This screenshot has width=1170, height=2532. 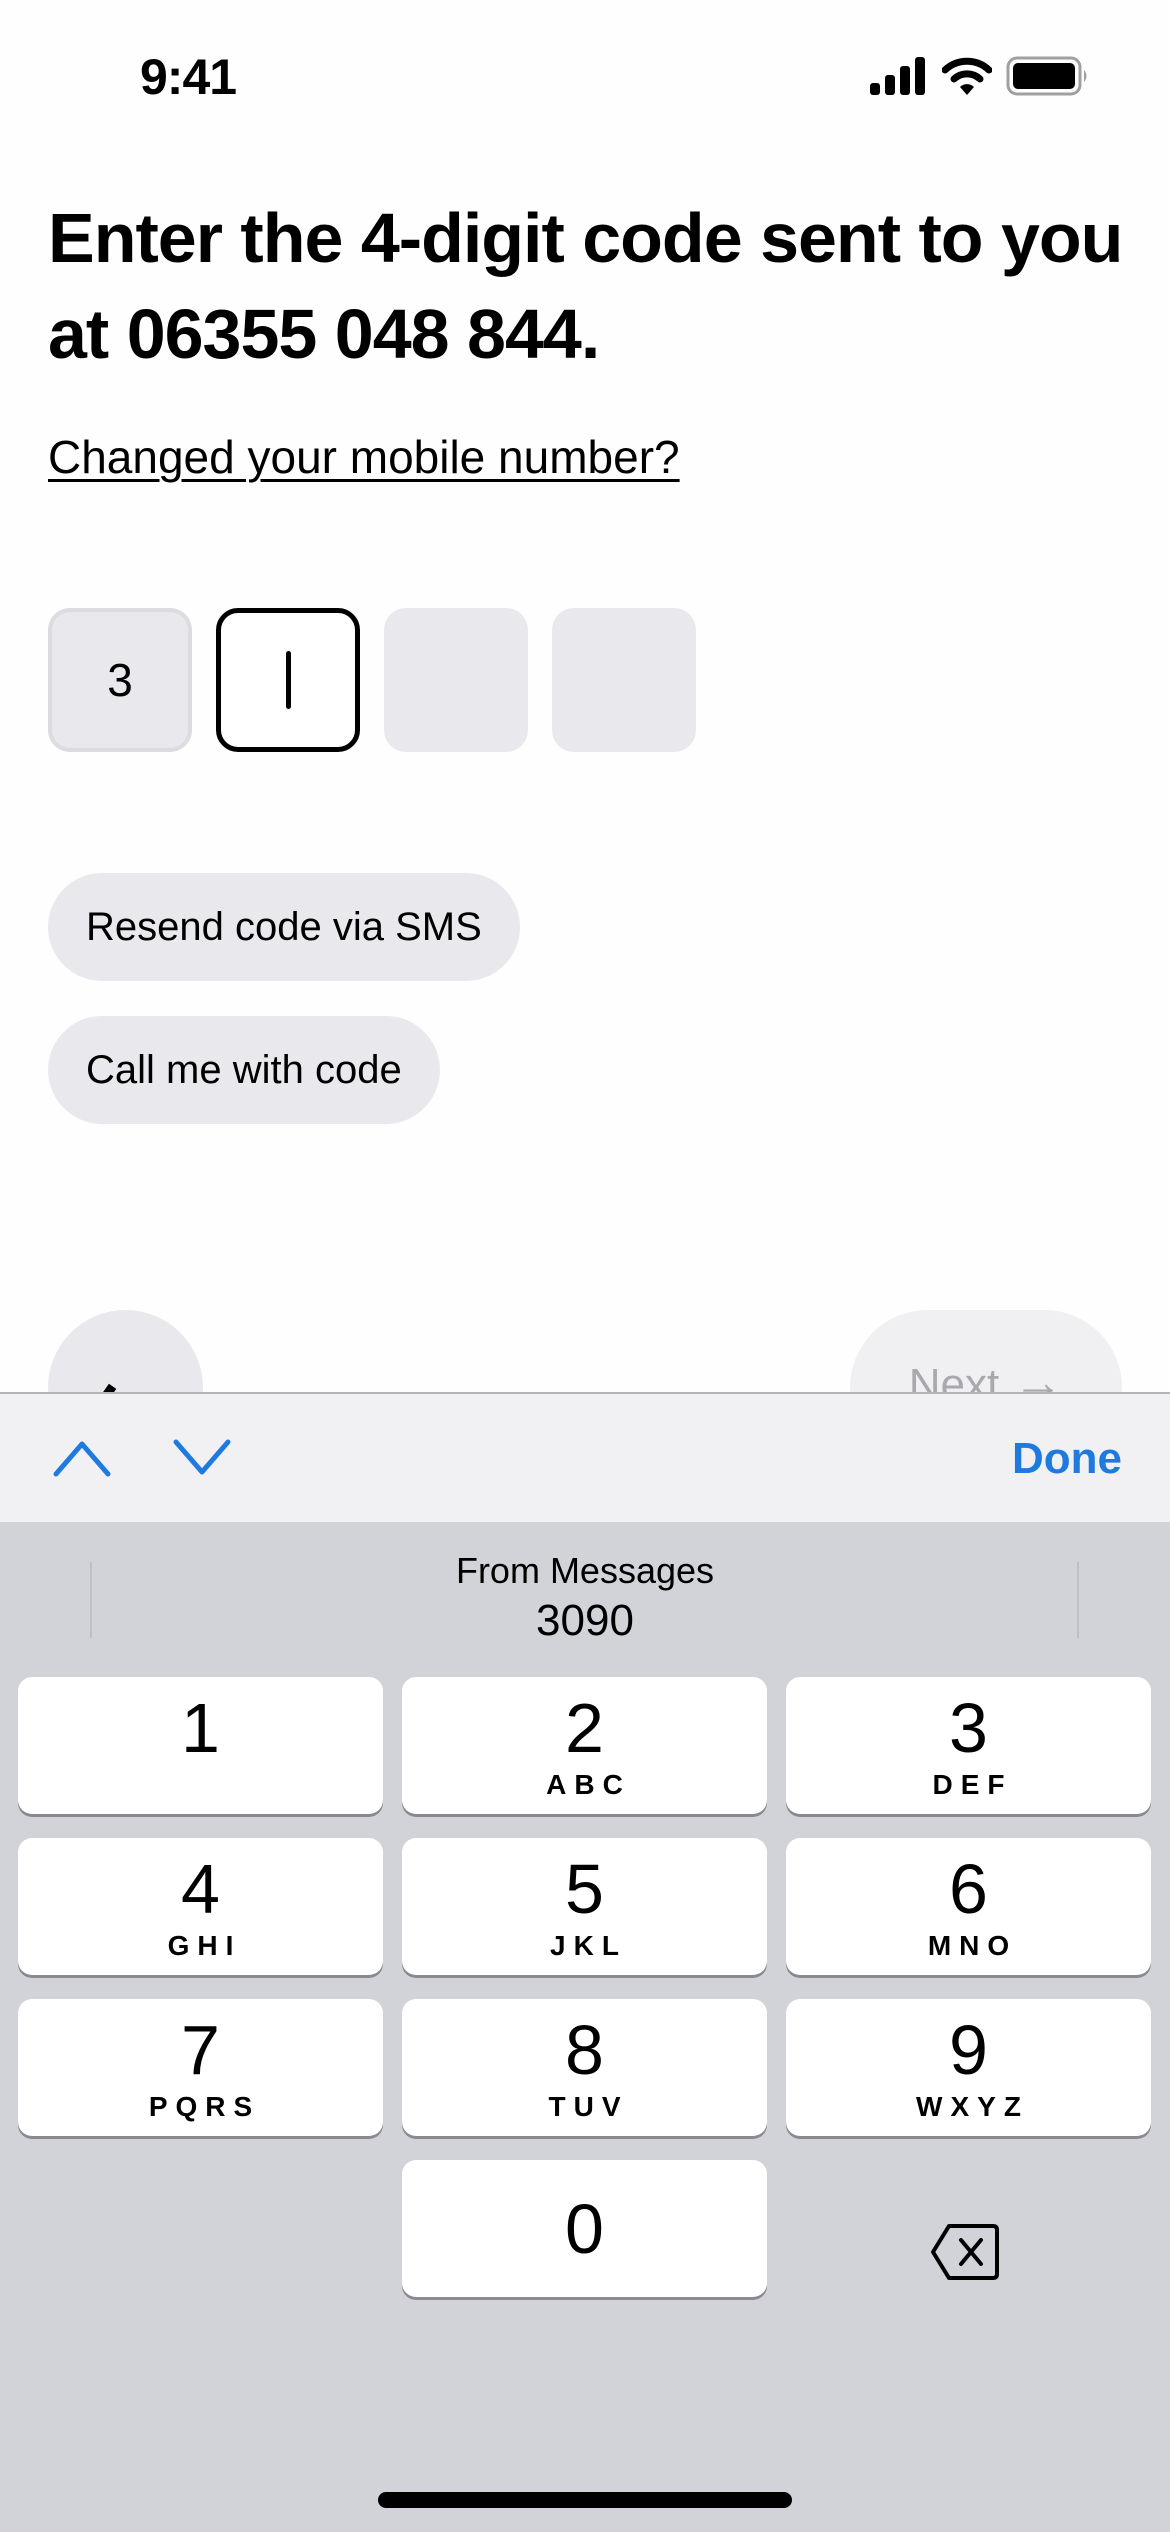 I want to click on key-number: 2, so click(x=584, y=1728).